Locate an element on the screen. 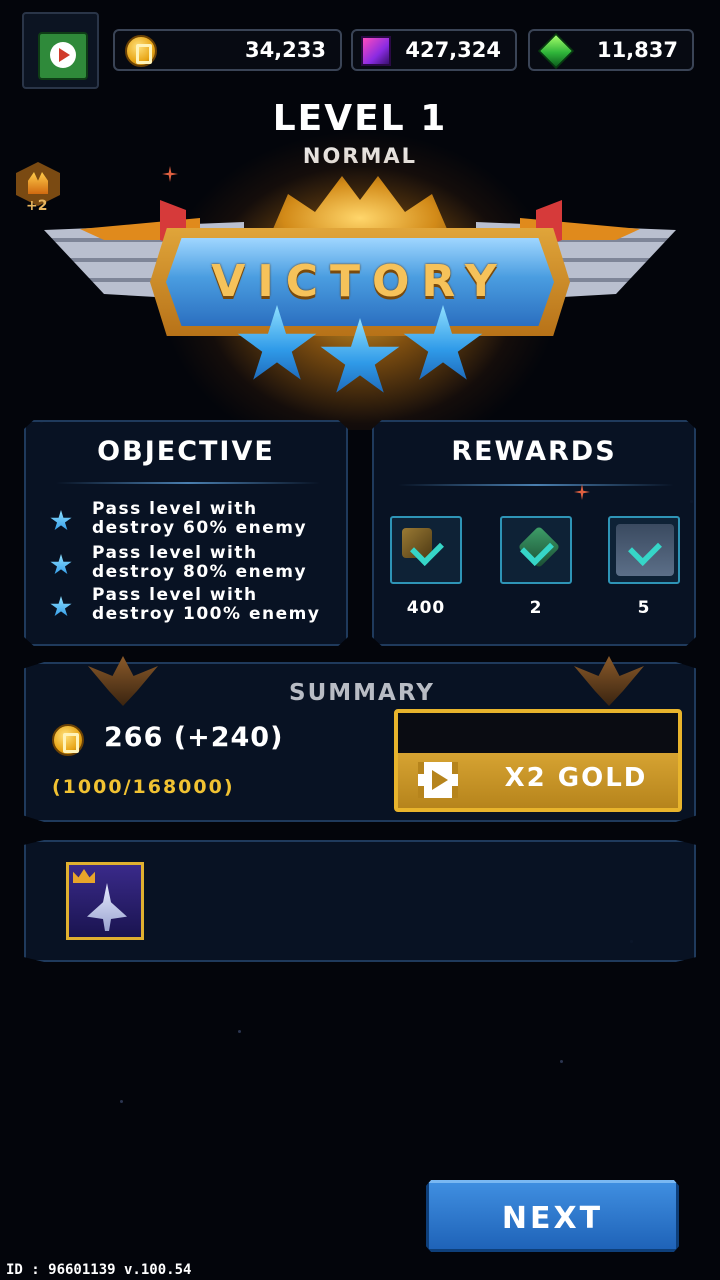 The height and width of the screenshot is (1280, 720). reward-value: 2 is located at coordinates (536, 608).